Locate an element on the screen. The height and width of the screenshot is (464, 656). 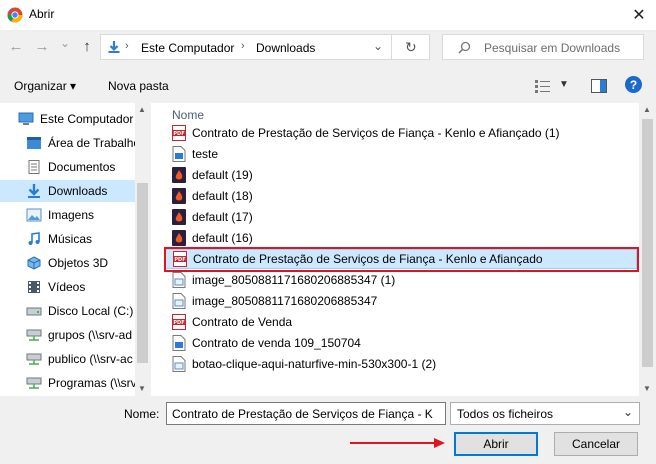
tree-item-videos: Vídeos is located at coordinates (75, 287).